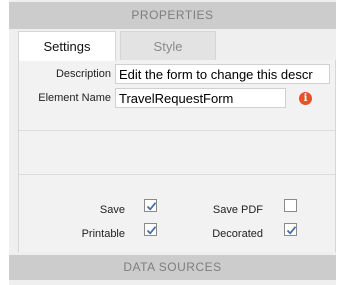 The width and height of the screenshot is (343, 285). I want to click on element-name-input, so click(200, 98).